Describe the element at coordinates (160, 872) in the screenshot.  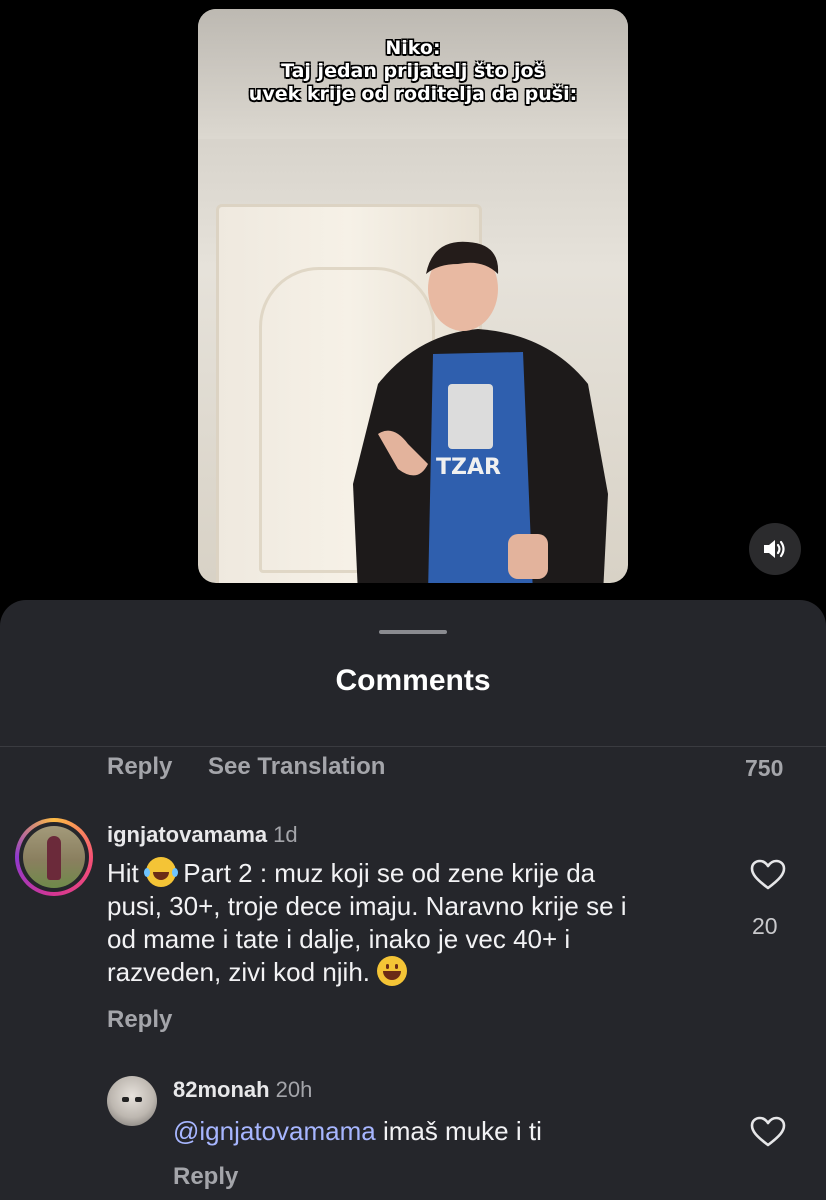
I see `laughing-emoji-icon` at that location.